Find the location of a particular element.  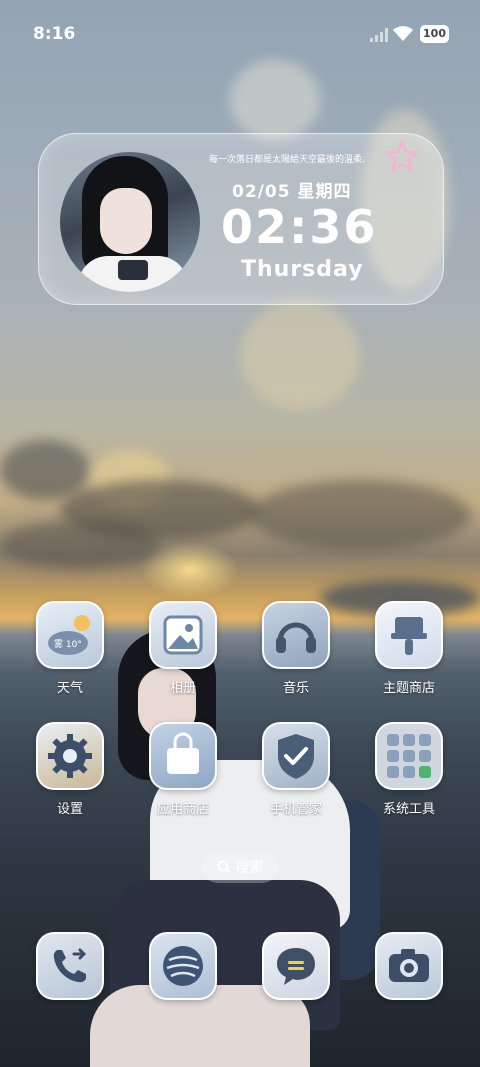

wifi-icon is located at coordinates (403, 33).